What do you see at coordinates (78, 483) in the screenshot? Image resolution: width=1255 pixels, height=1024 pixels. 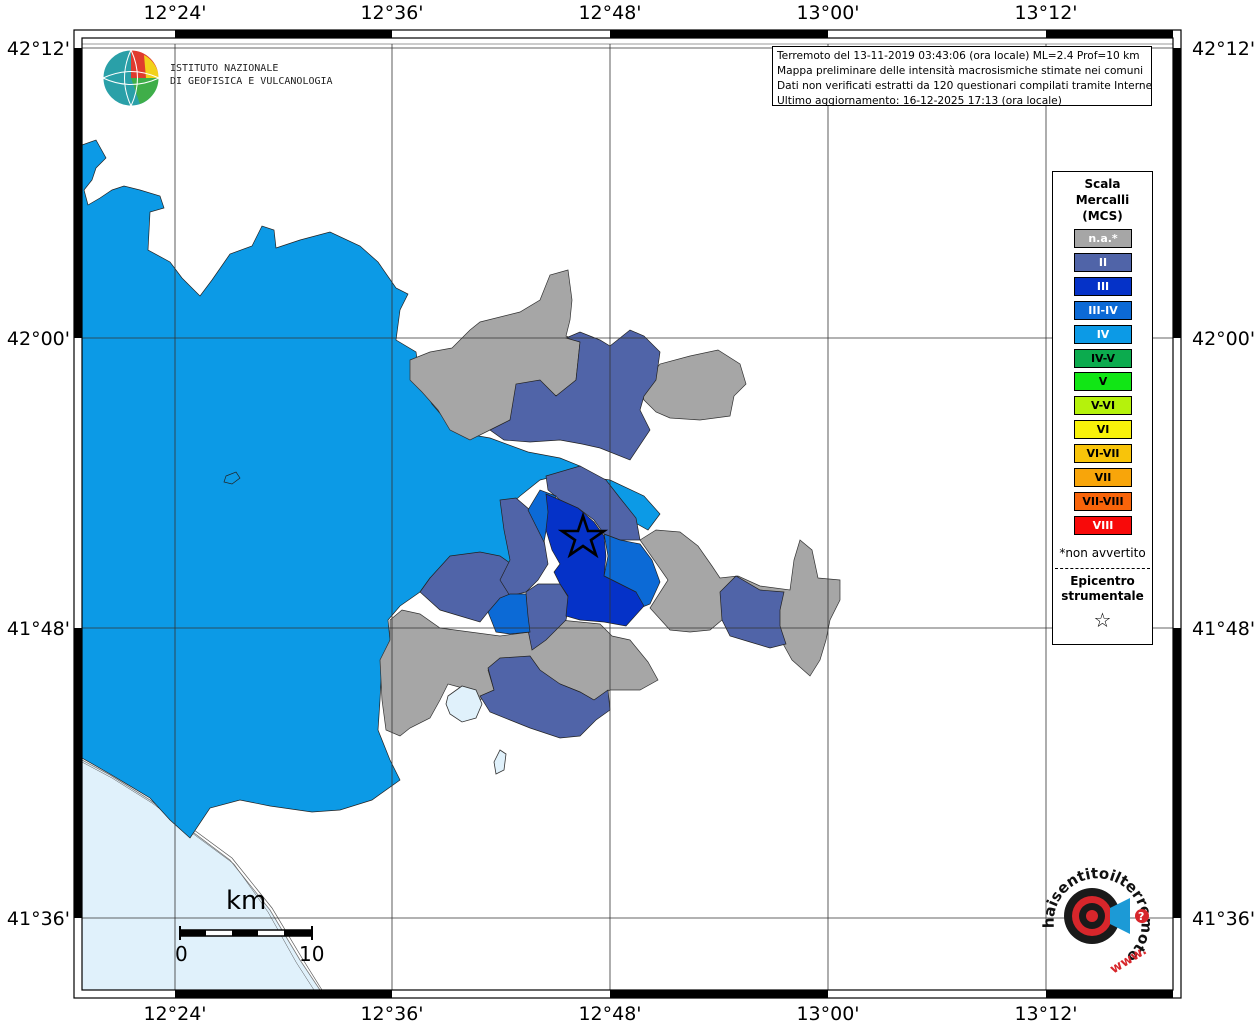 I see `frame-ticks-left` at bounding box center [78, 483].